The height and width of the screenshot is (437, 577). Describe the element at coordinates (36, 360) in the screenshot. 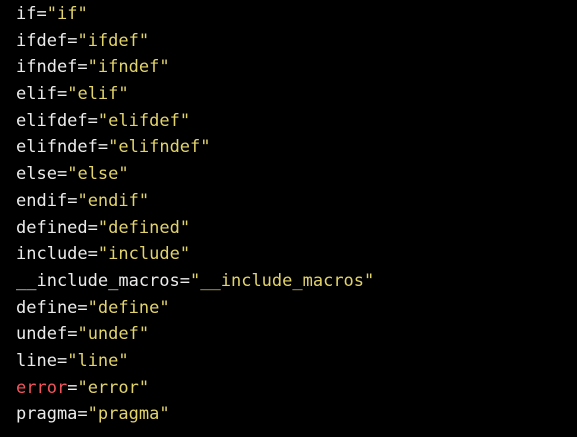

I see `code-key: line` at that location.